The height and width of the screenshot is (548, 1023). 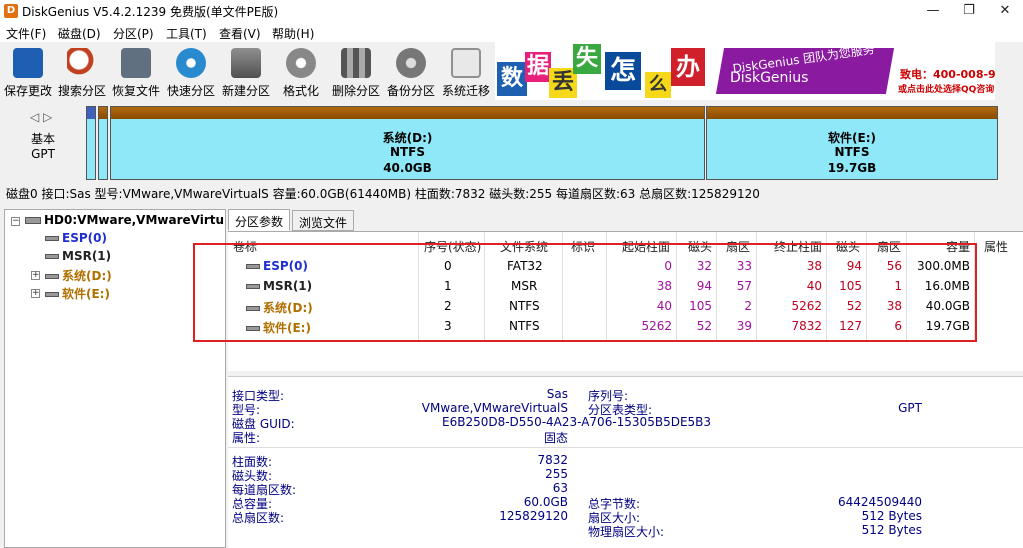 I want to click on info-key: 分区表类型:, so click(x=620, y=410).